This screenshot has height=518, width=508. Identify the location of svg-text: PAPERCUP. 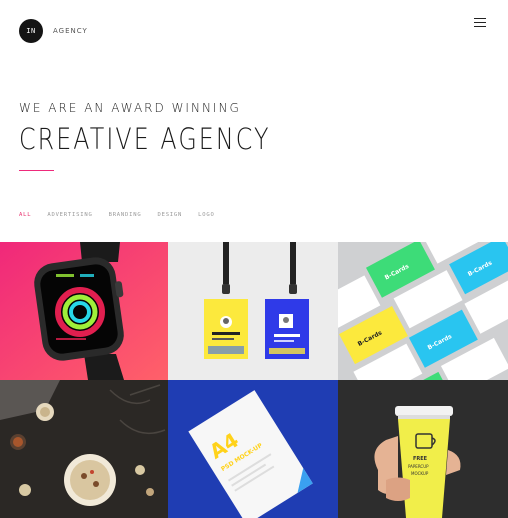
(418, 466).